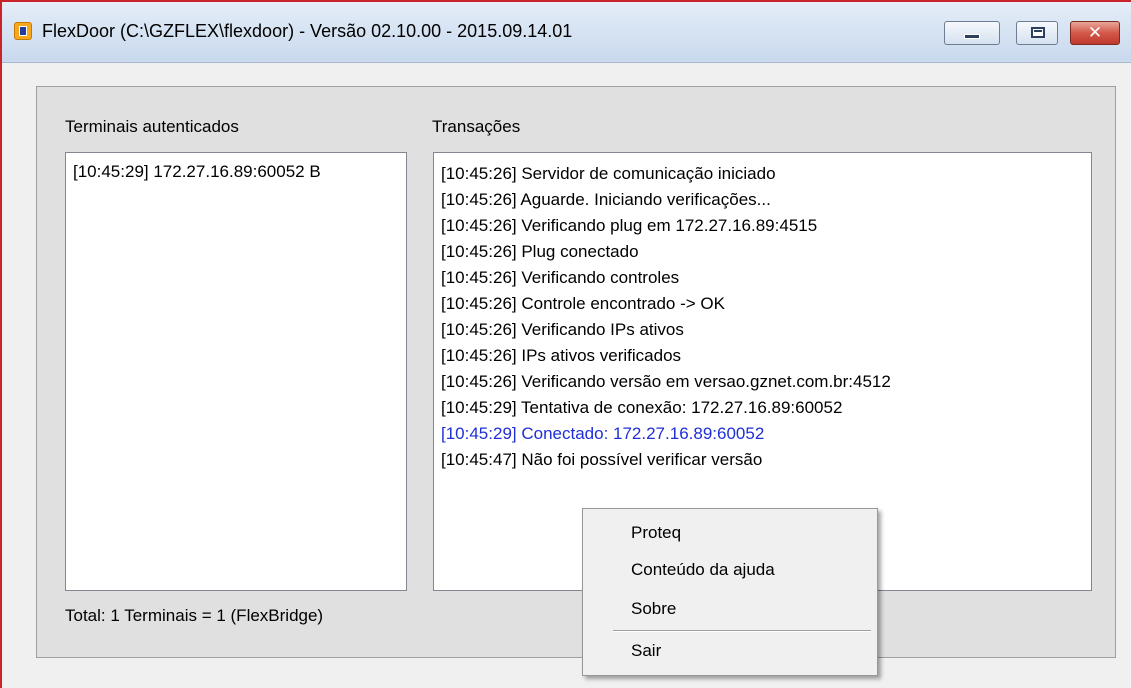 The width and height of the screenshot is (1131, 688). I want to click on app-icon, so click(23, 31).